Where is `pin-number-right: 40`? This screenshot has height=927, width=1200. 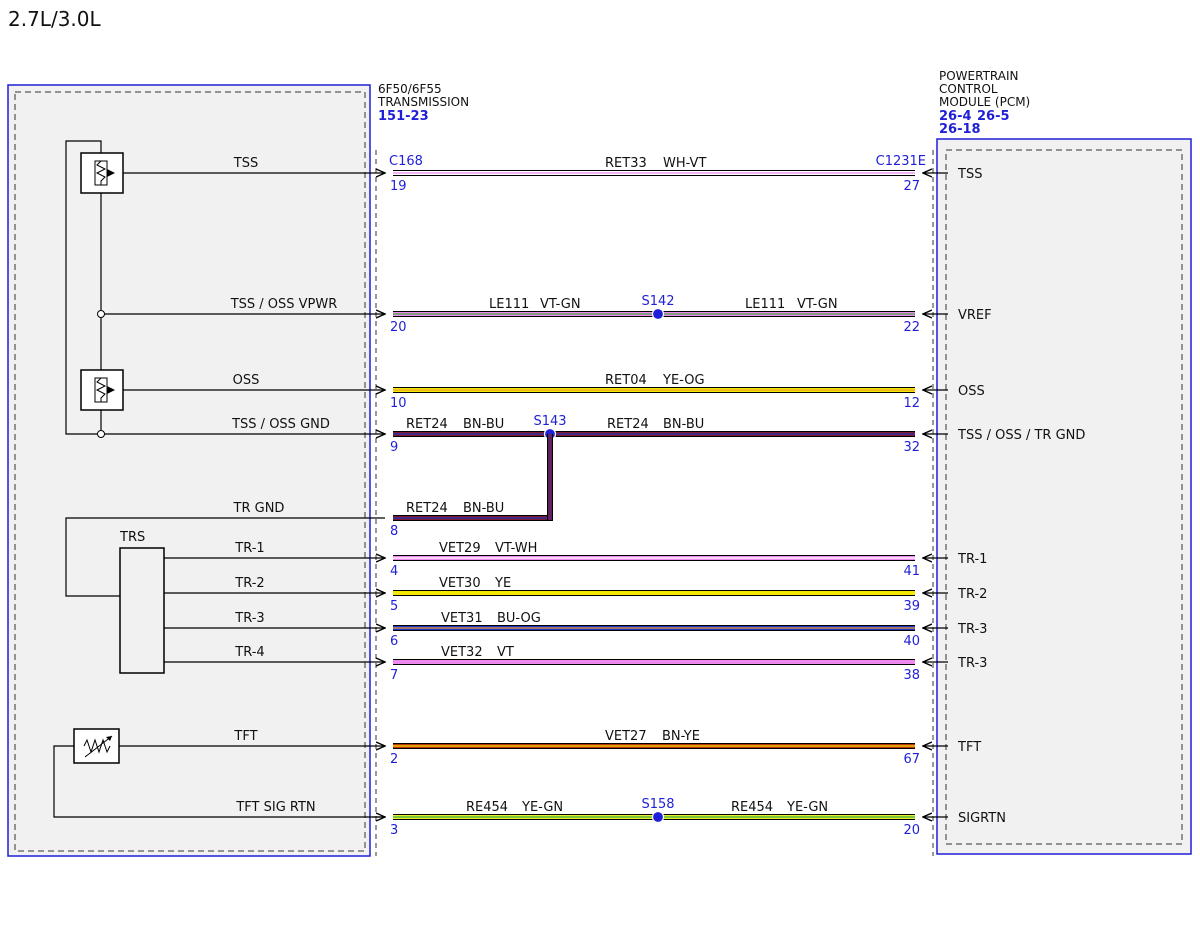 pin-number-right: 40 is located at coordinates (911, 641).